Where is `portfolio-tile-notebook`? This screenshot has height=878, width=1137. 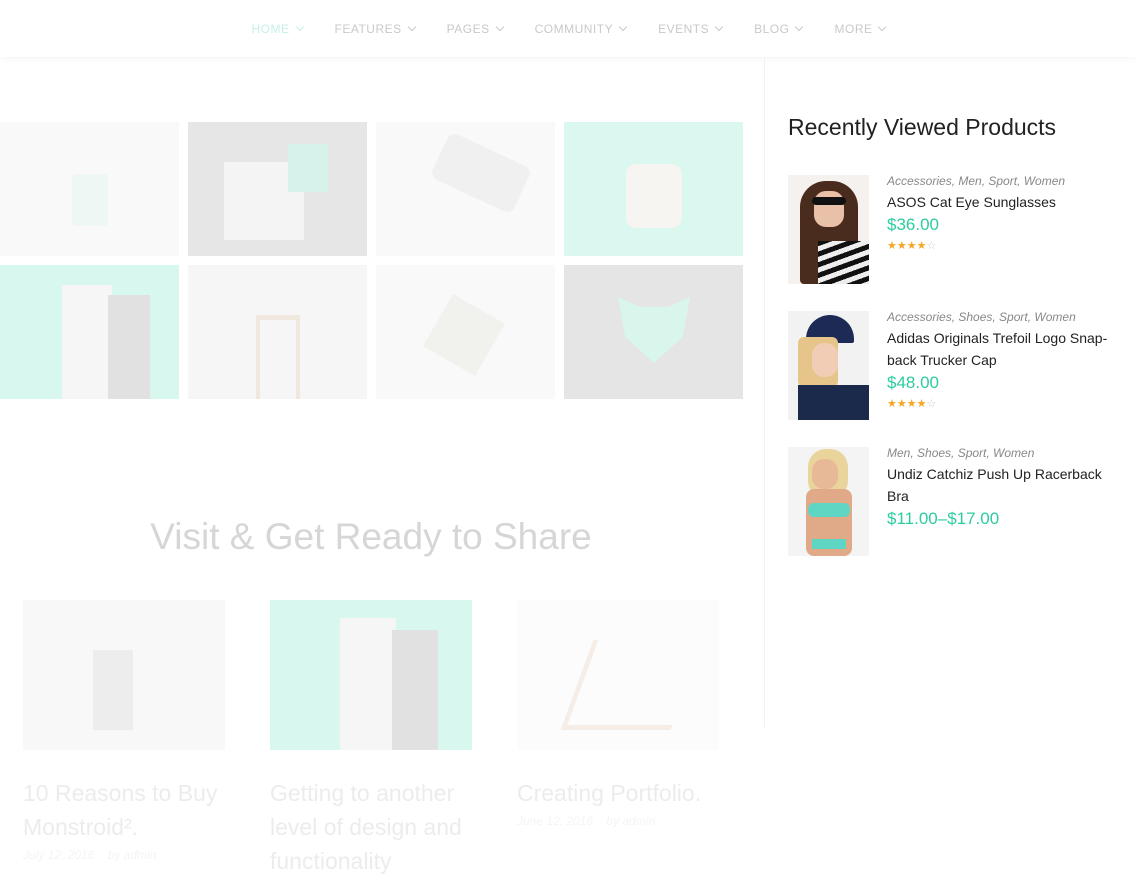 portfolio-tile-notebook is located at coordinates (89, 332).